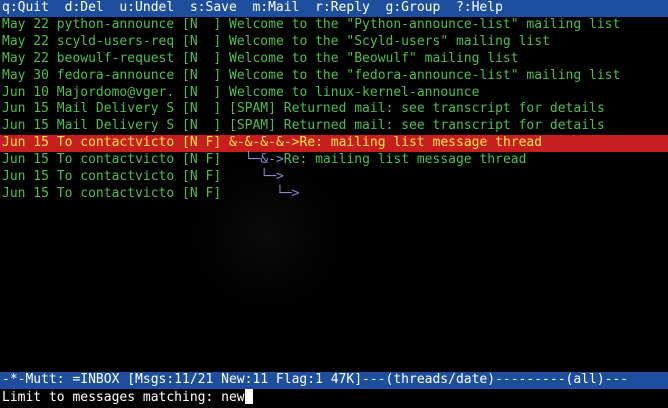 The height and width of the screenshot is (408, 668). I want to click on message-subject: Welcome to linux-kernel-announce, so click(354, 92).